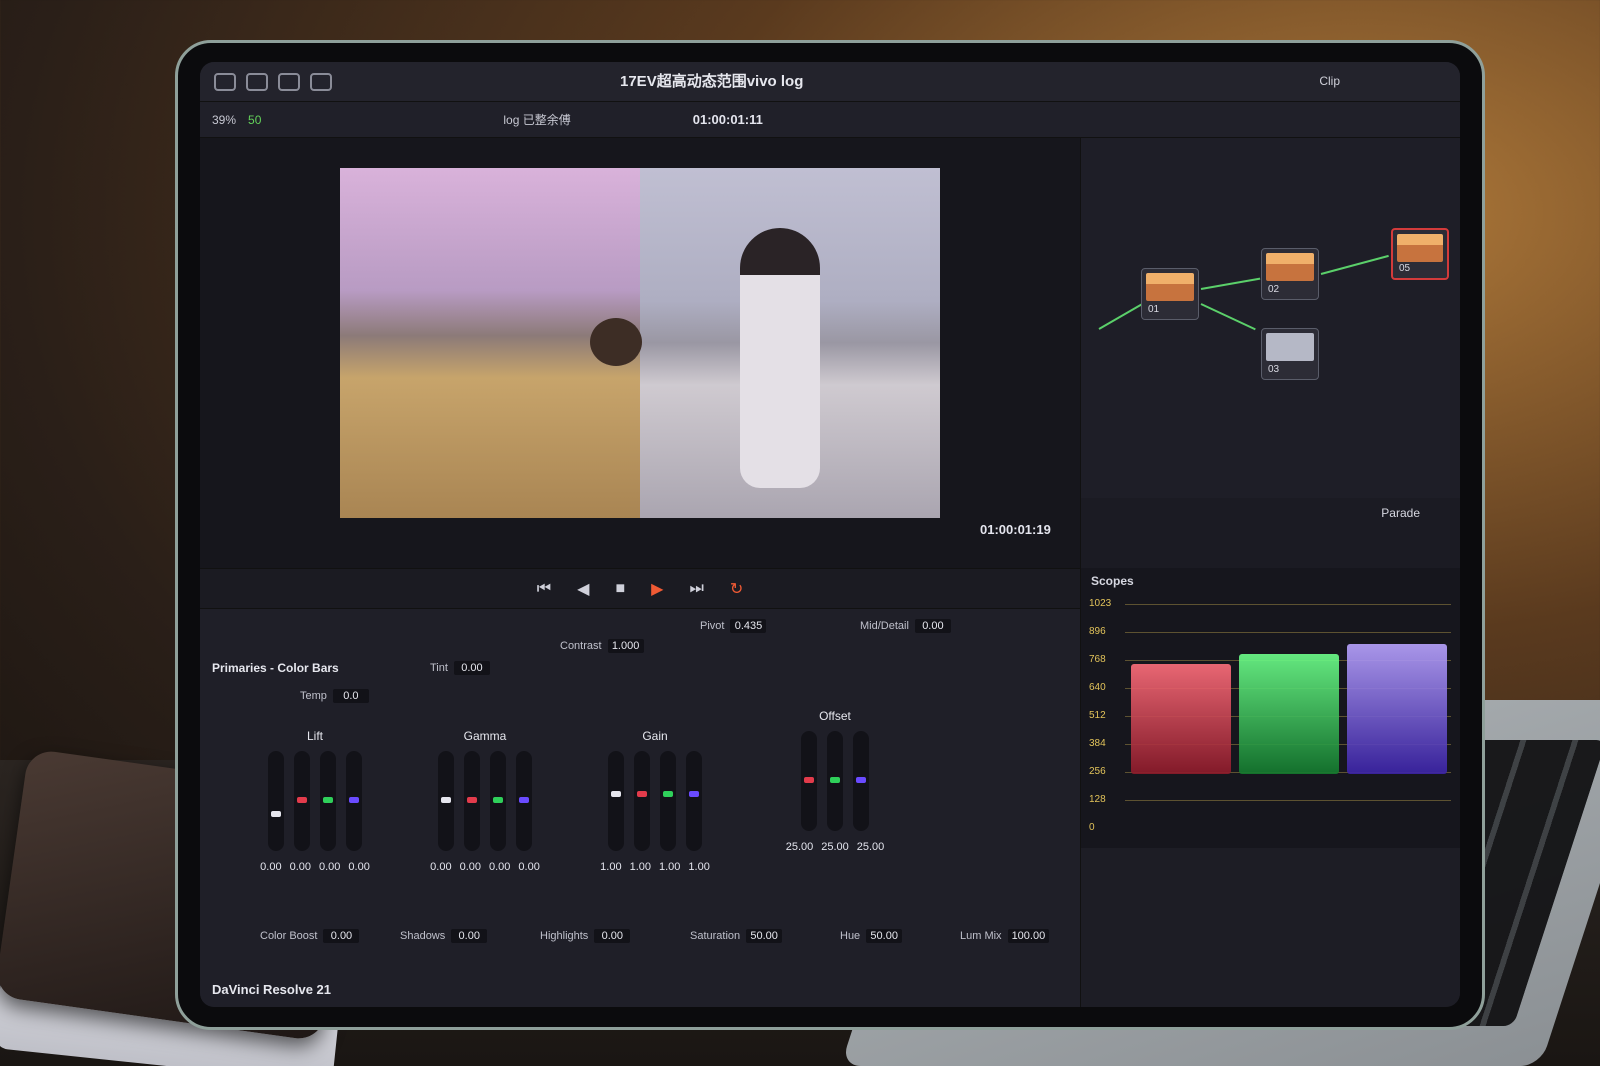  What do you see at coordinates (736, 589) in the screenshot?
I see `loop-icon: ↻` at bounding box center [736, 589].